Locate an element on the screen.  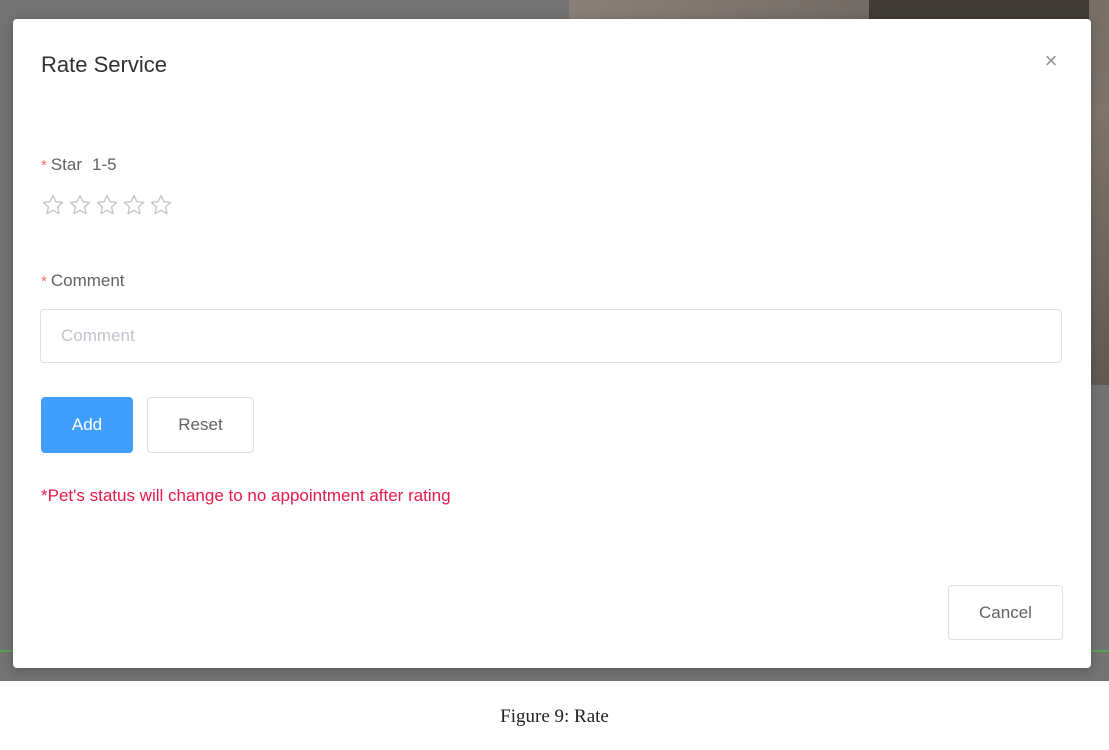
comment-field-label: * Comment is located at coordinates (83, 281).